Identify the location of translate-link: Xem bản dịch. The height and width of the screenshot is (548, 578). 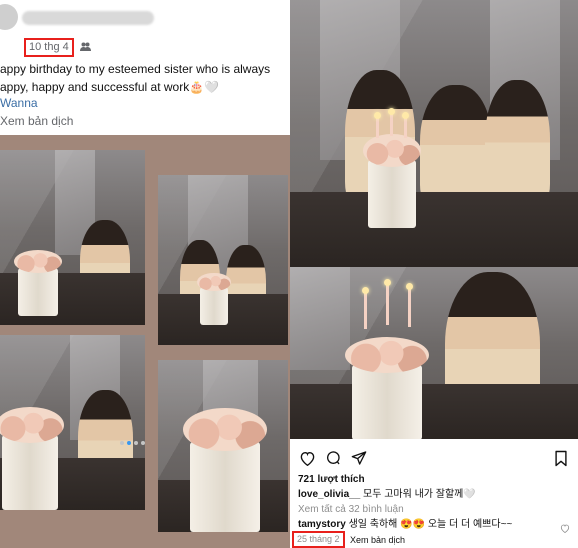
(36, 121).